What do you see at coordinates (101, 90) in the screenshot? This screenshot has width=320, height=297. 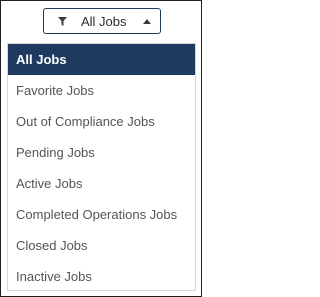 I see `menu-item-favorite-jobs: Favorite Jobs` at bounding box center [101, 90].